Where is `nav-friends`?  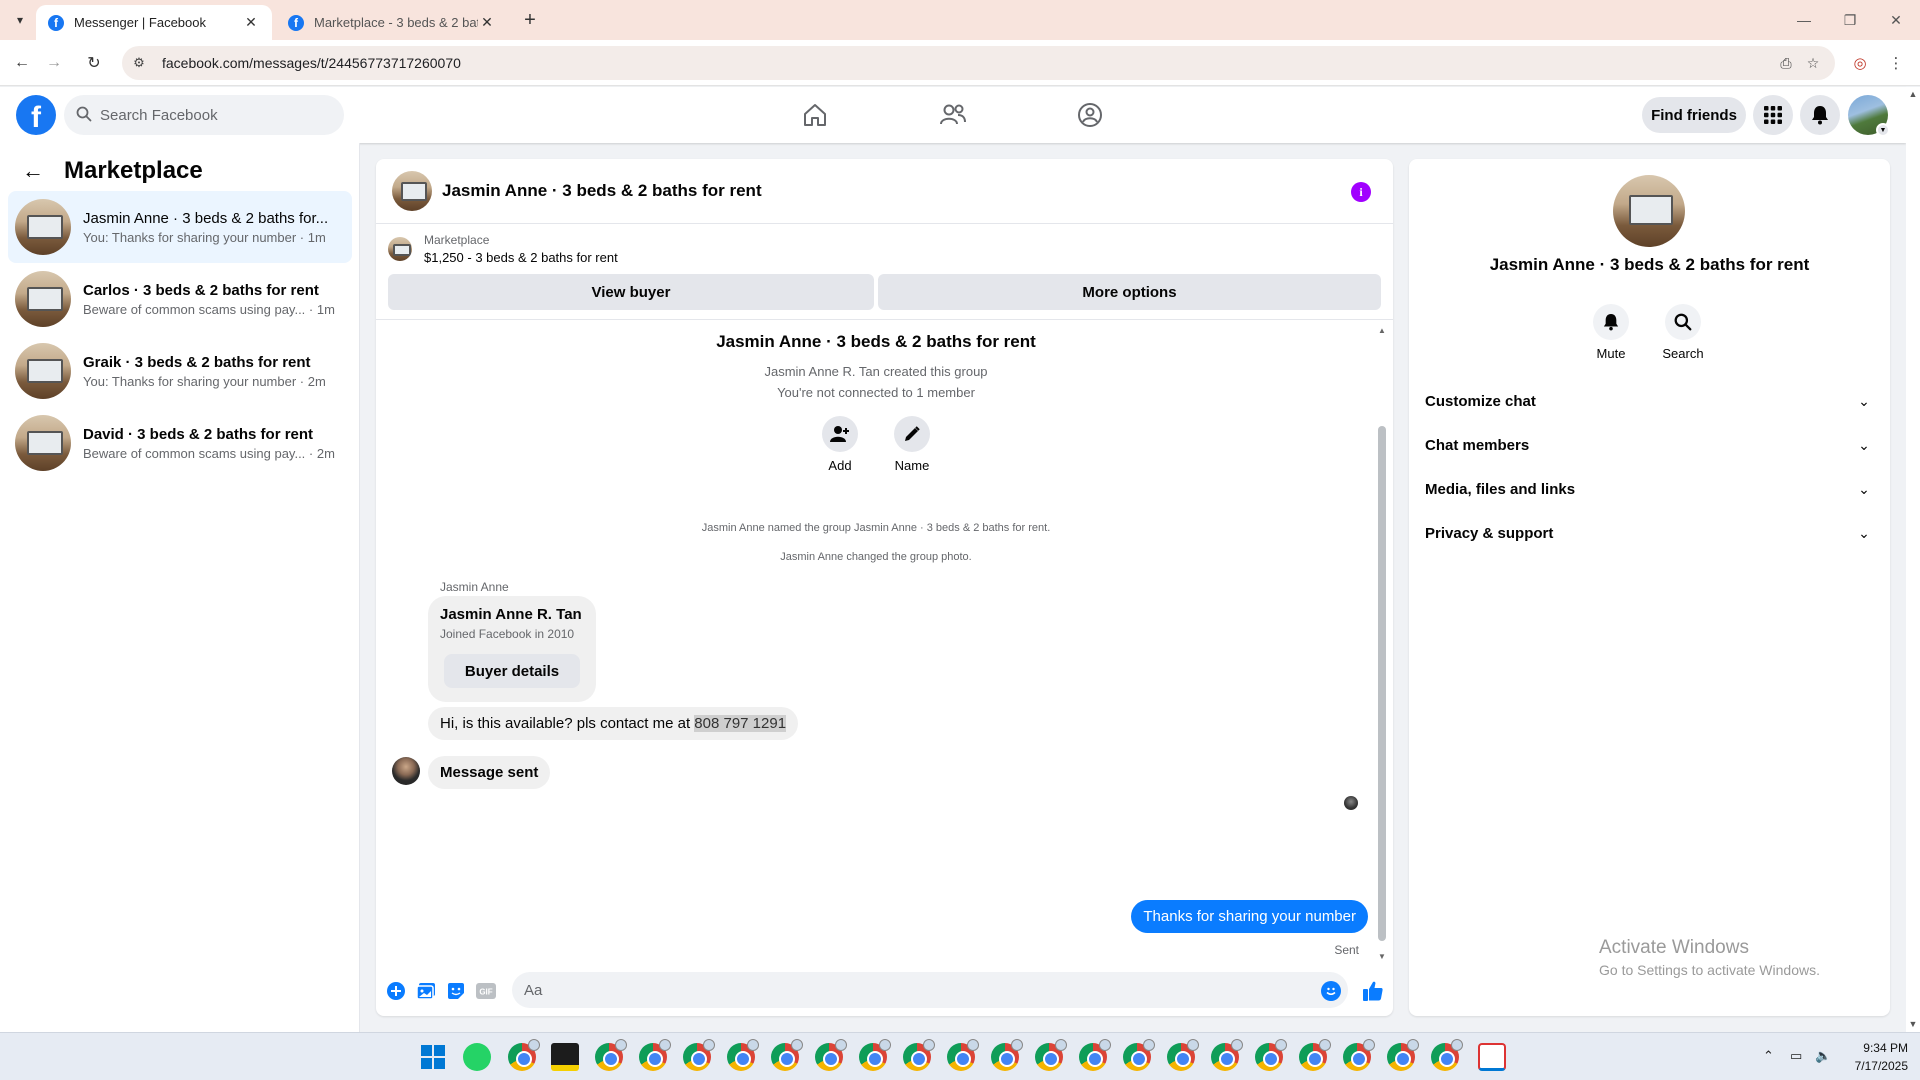 nav-friends is located at coordinates (953, 115).